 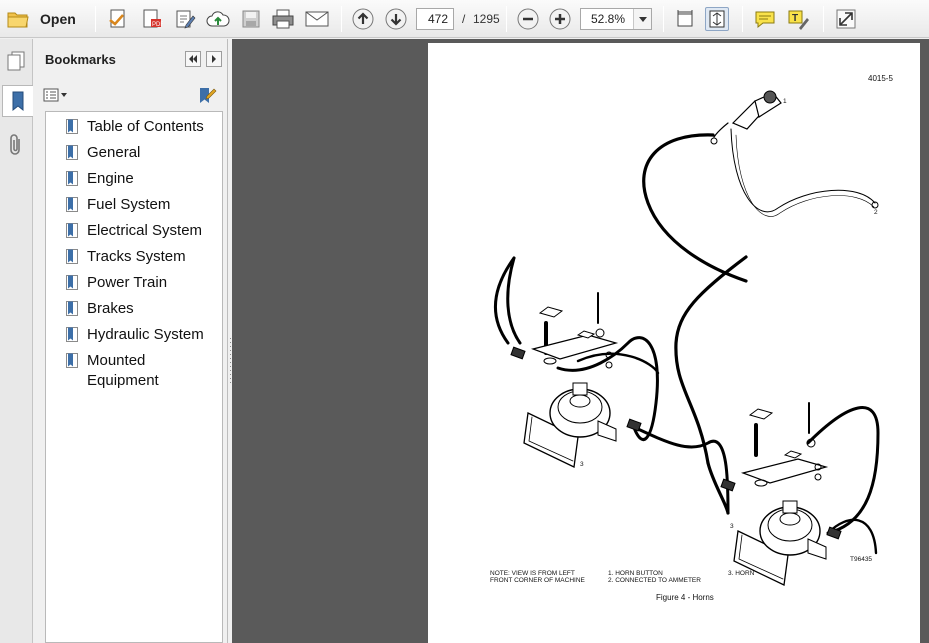 I want to click on bookmark-label: Brakes, so click(x=153, y=309).